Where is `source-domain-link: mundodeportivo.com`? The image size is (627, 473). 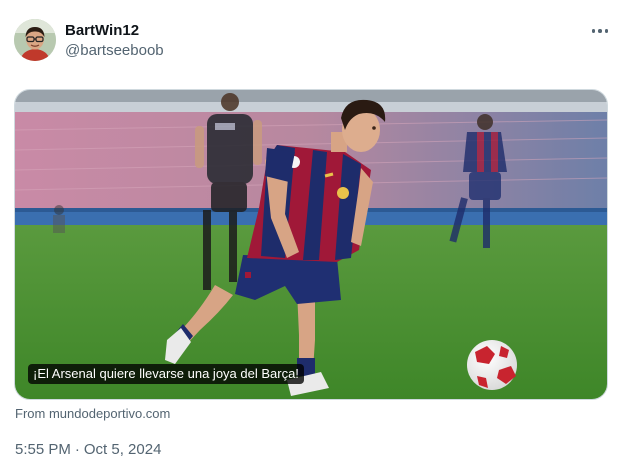 source-domain-link: mundodeportivo.com is located at coordinates (109, 413).